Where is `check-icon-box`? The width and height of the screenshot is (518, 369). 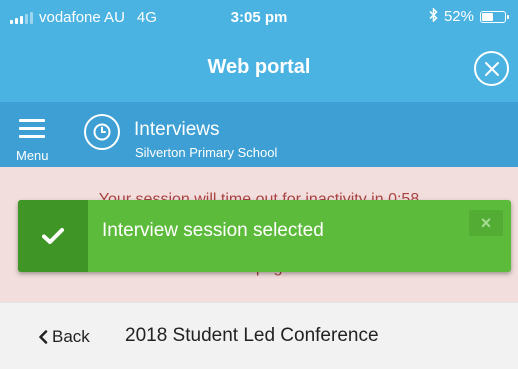
check-icon-box is located at coordinates (53, 236).